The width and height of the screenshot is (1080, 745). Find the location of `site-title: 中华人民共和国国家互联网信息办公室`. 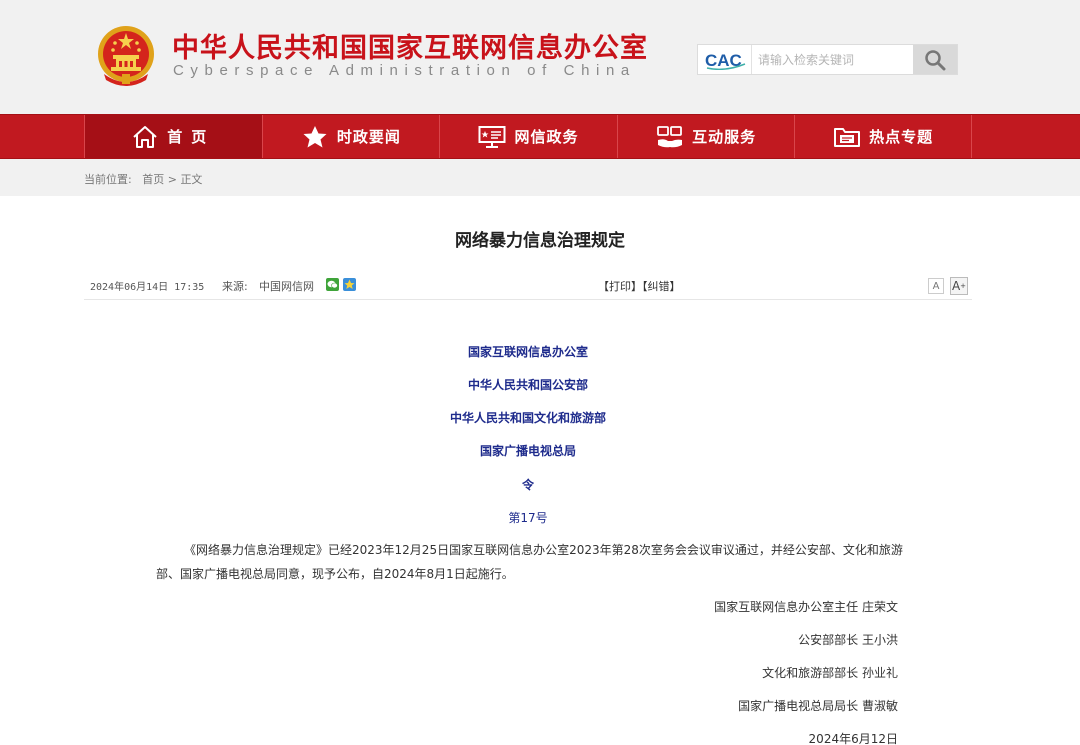

site-title: 中华人民共和国国家互联网信息办公室 is located at coordinates (410, 45).